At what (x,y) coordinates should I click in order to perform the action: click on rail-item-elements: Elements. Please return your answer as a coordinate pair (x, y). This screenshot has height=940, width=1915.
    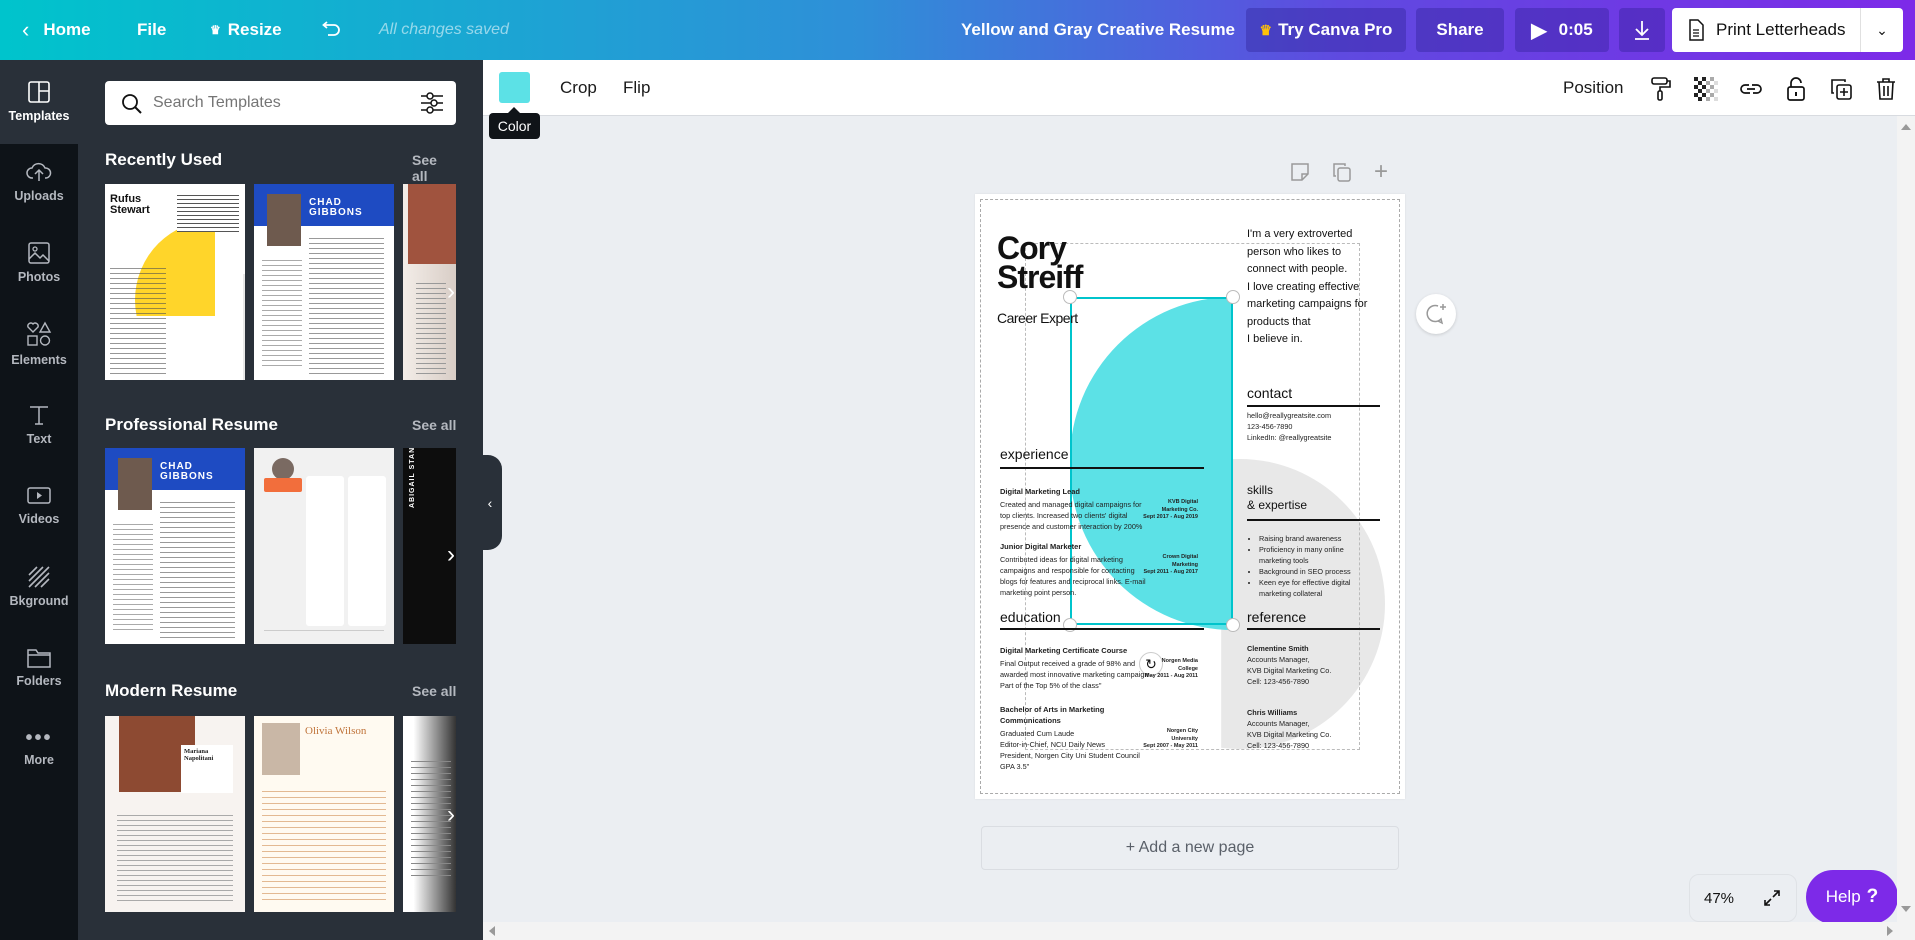
    Looking at the image, I should click on (39, 344).